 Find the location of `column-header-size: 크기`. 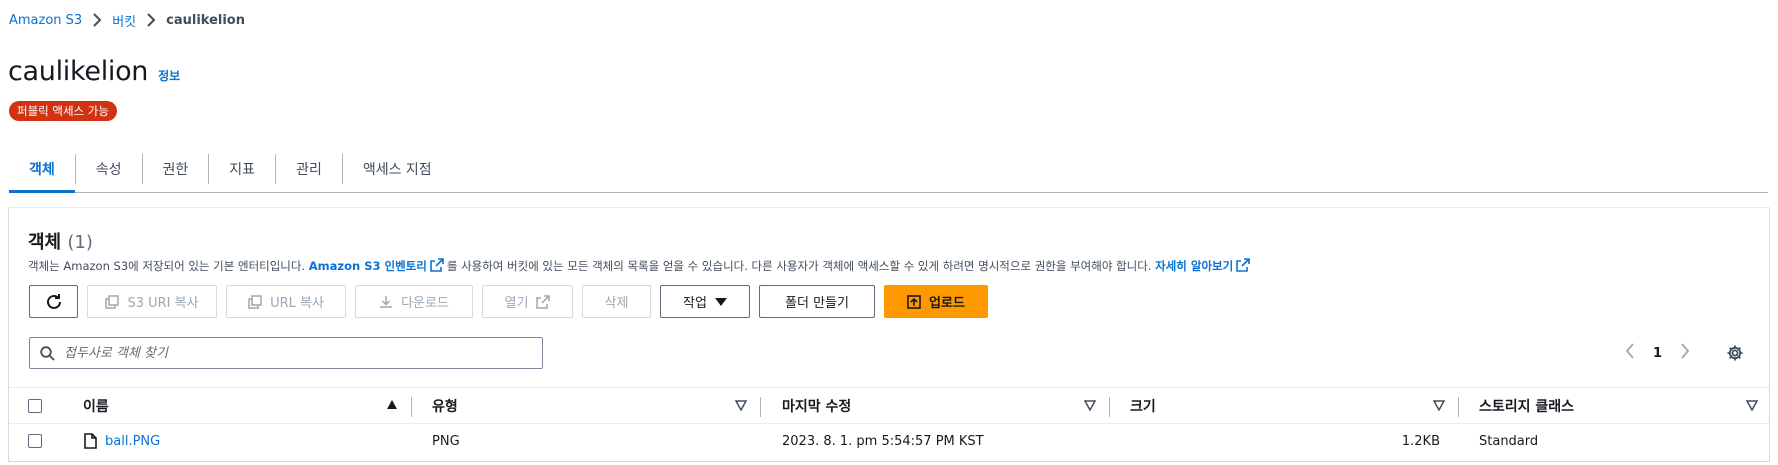

column-header-size: 크기 is located at coordinates (1143, 406).